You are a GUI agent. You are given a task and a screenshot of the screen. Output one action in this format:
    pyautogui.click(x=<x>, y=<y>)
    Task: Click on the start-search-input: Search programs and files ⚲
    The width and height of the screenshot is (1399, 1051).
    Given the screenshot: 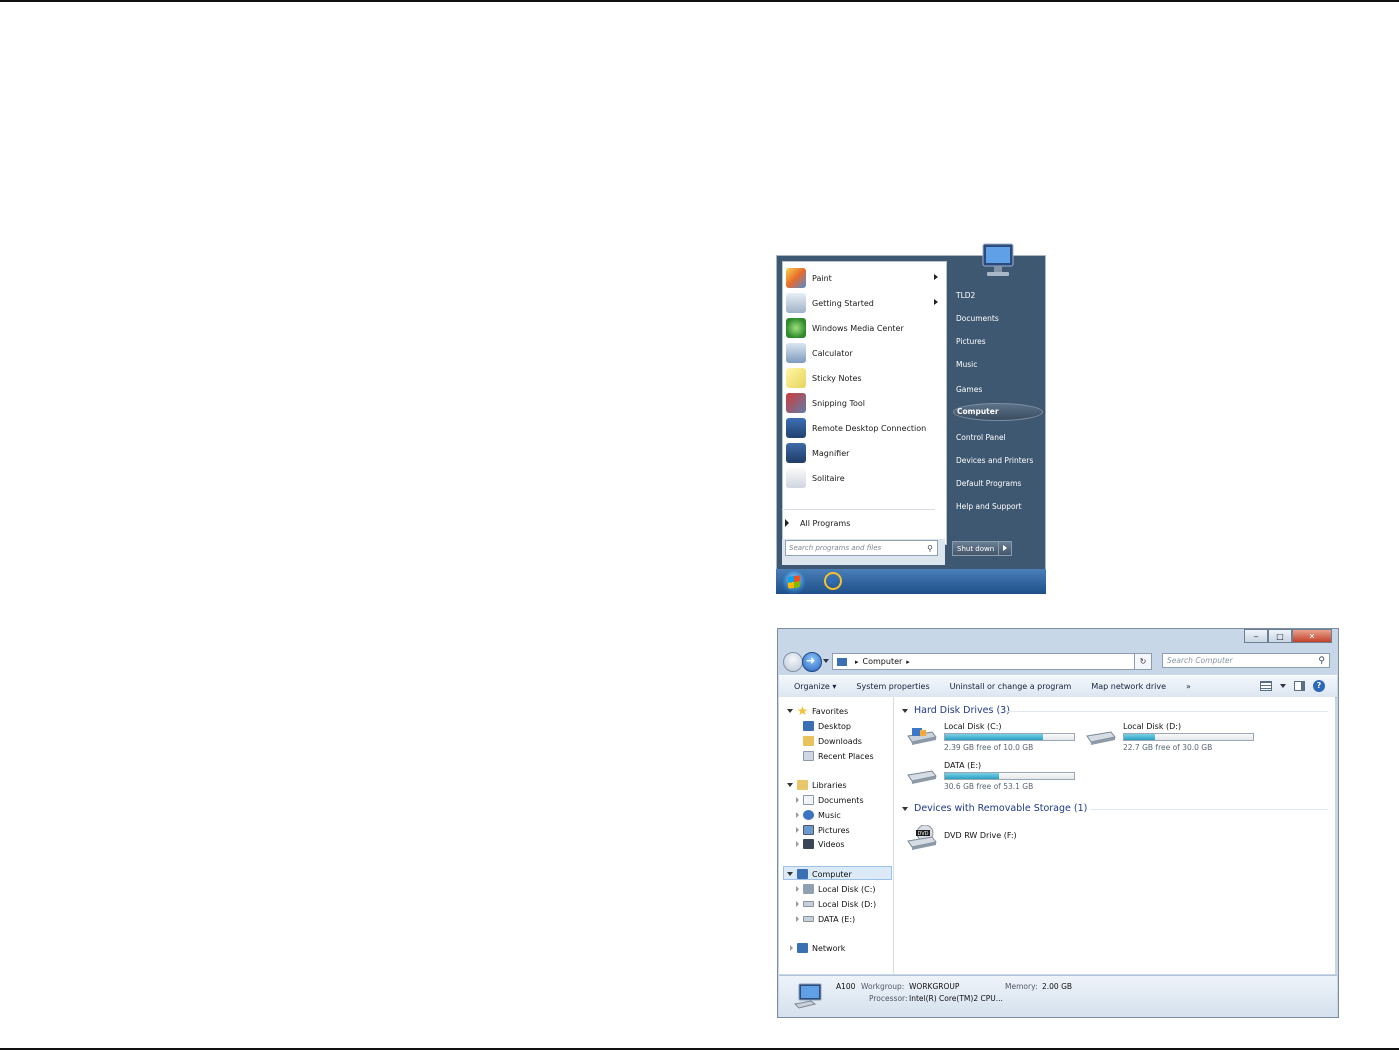 What is the action you would take?
    pyautogui.click(x=861, y=548)
    